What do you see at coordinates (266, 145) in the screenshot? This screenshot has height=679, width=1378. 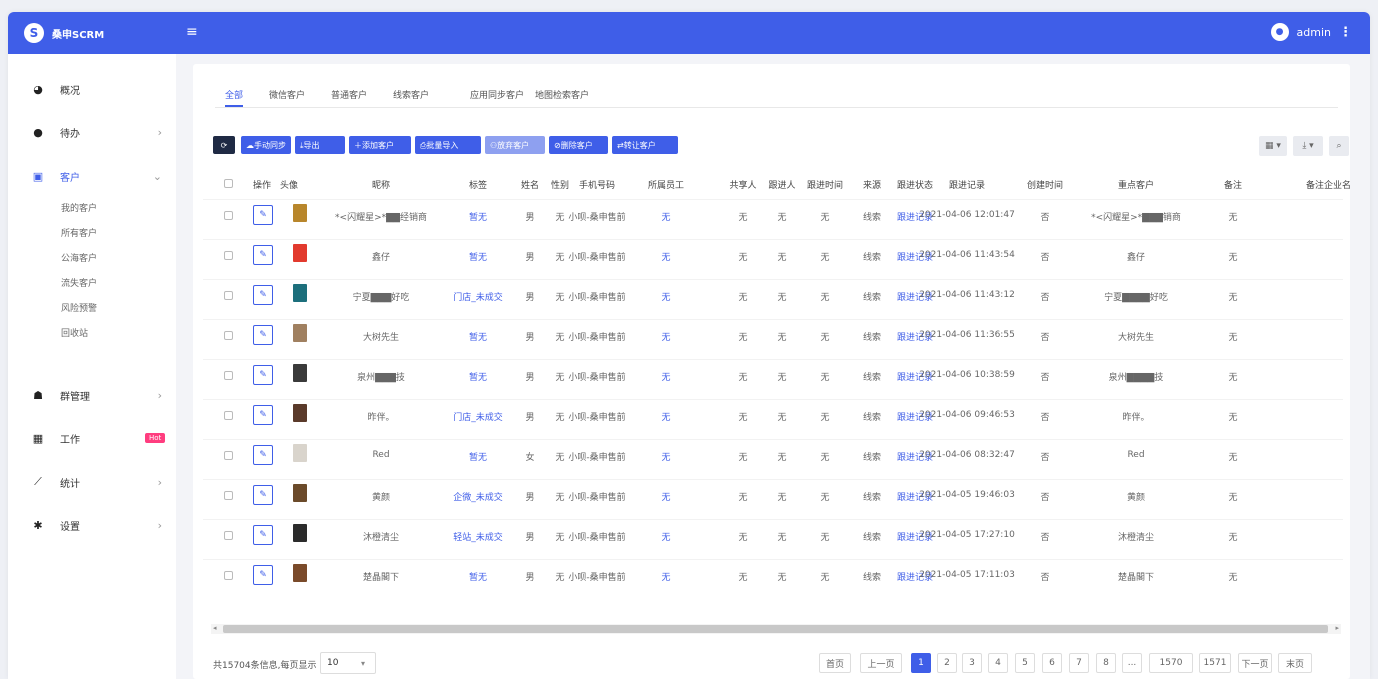 I see `sync-button: ☁手动同步` at bounding box center [266, 145].